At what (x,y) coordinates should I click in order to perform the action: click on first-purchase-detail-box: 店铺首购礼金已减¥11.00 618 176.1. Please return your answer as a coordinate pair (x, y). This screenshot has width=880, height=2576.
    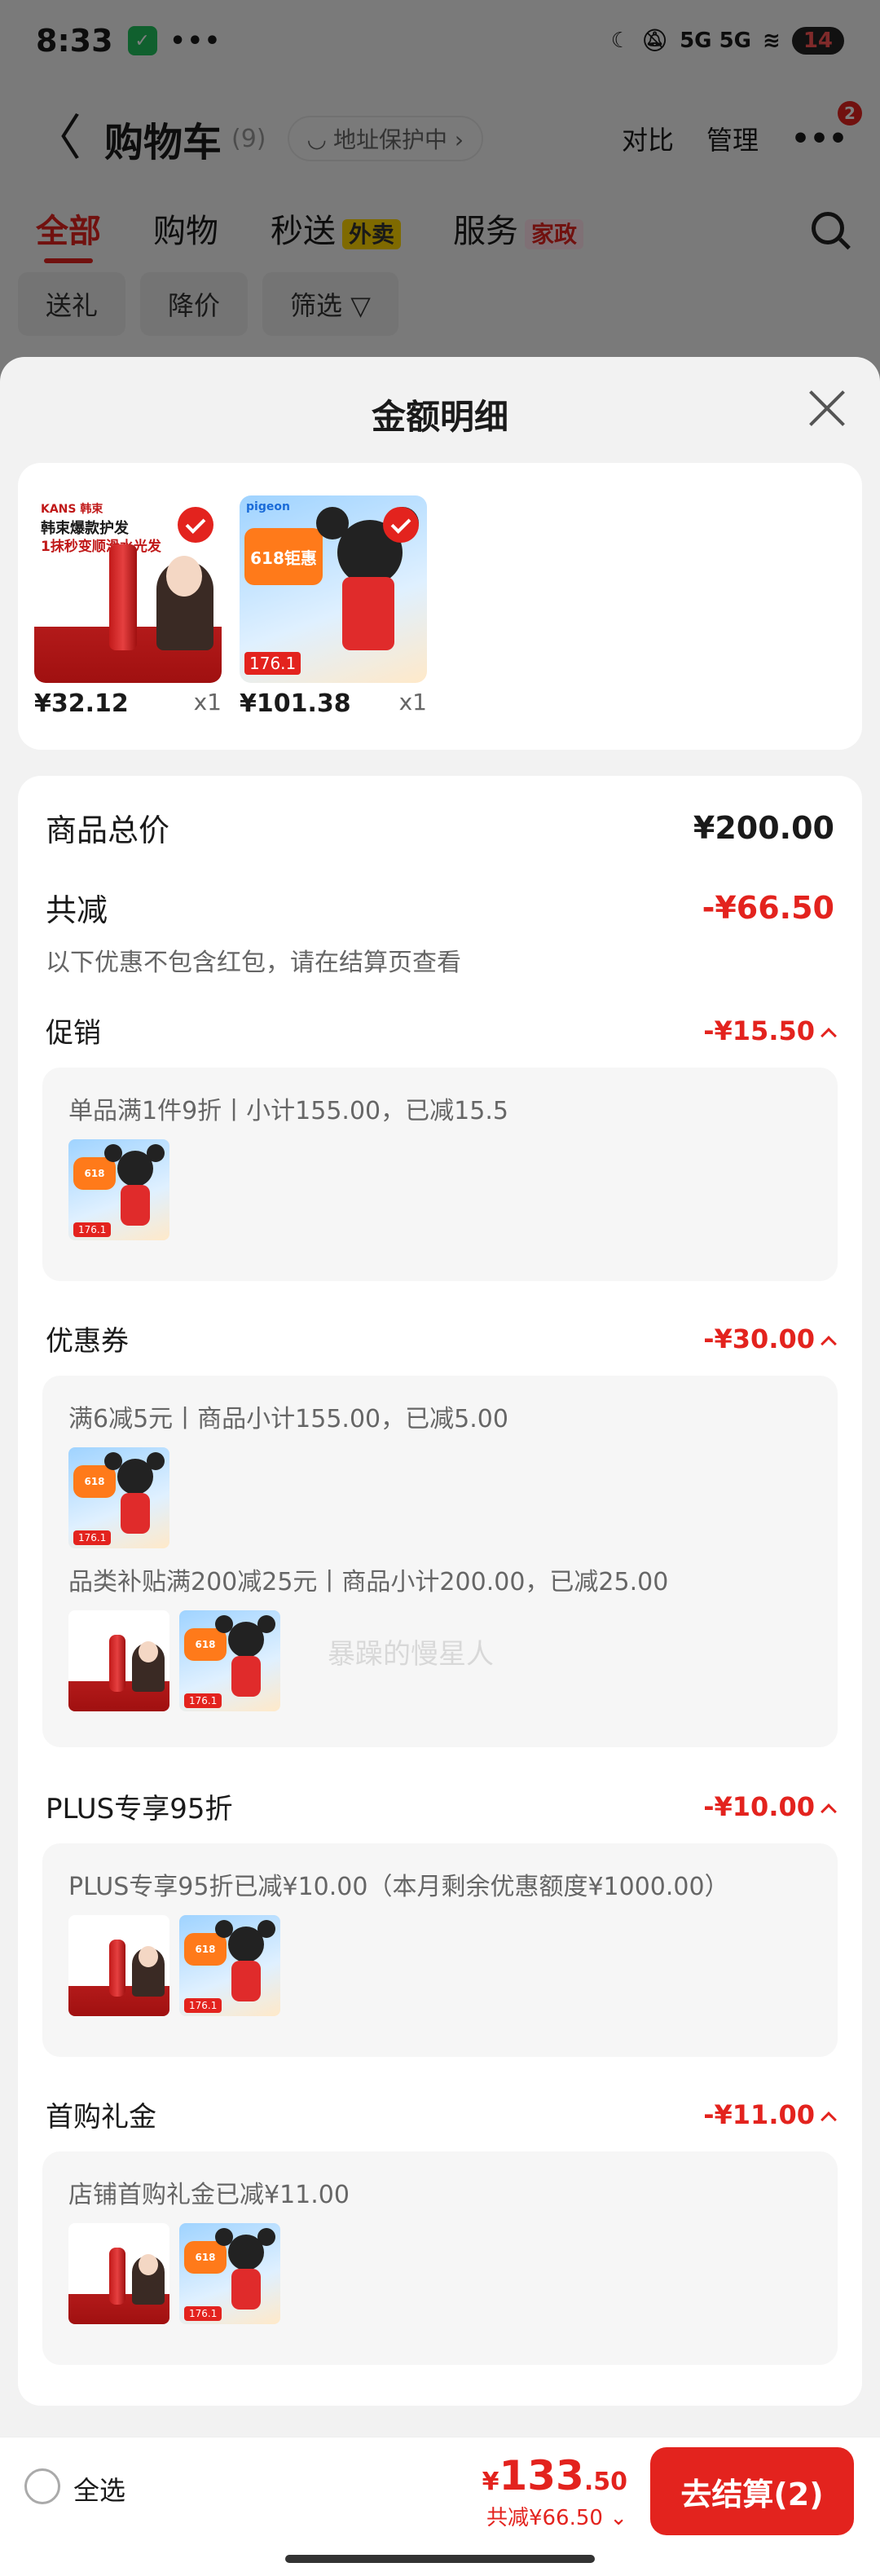
    Looking at the image, I should click on (440, 2258).